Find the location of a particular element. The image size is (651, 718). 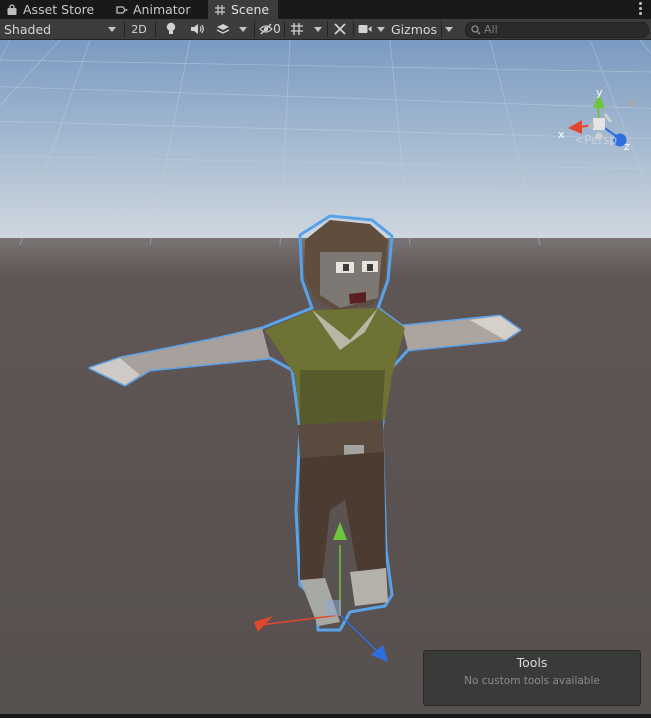

toggle-2d-button: 2D is located at coordinates (139, 29).